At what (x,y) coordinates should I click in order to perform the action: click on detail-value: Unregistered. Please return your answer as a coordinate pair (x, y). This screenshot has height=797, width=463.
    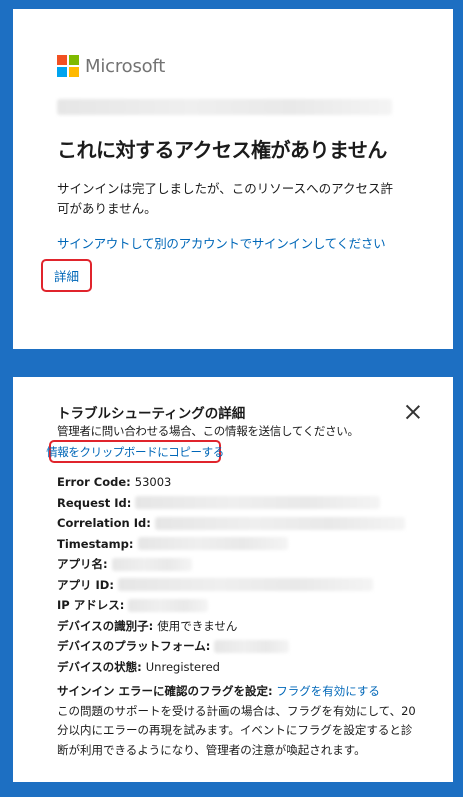
    Looking at the image, I should click on (182, 666).